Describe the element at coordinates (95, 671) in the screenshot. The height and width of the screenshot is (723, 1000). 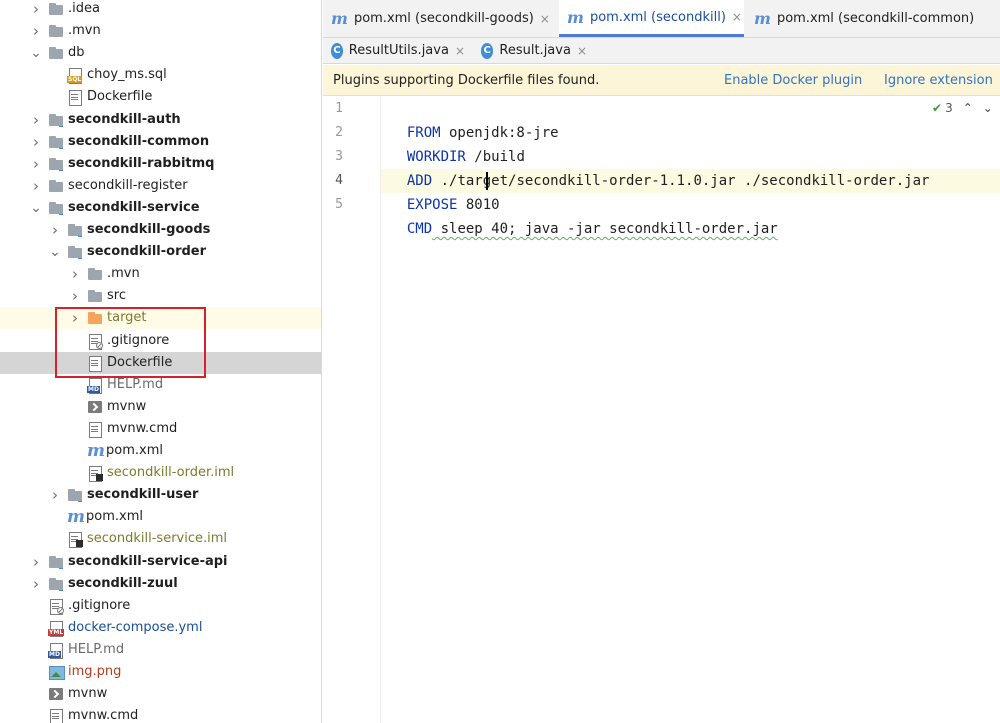
I see `tree-item-label: img.png` at that location.